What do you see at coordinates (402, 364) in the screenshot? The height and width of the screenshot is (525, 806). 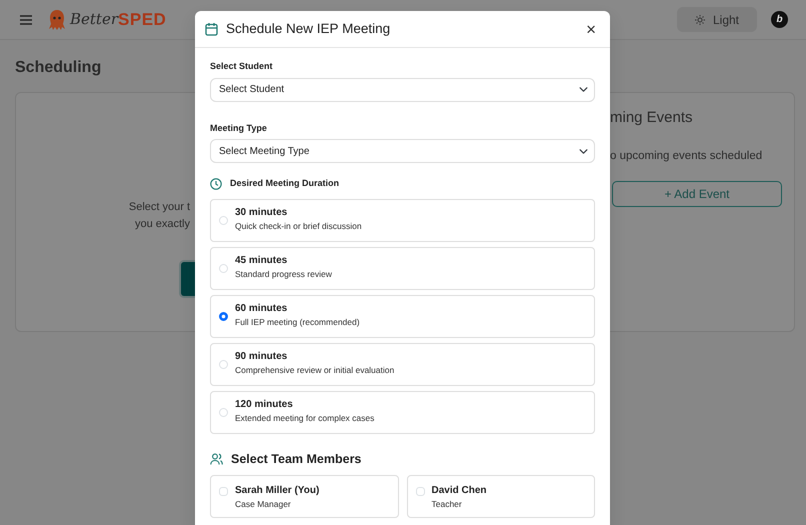 I see `duration-option: 90 minutes Comprehensive review or initial evaluation` at bounding box center [402, 364].